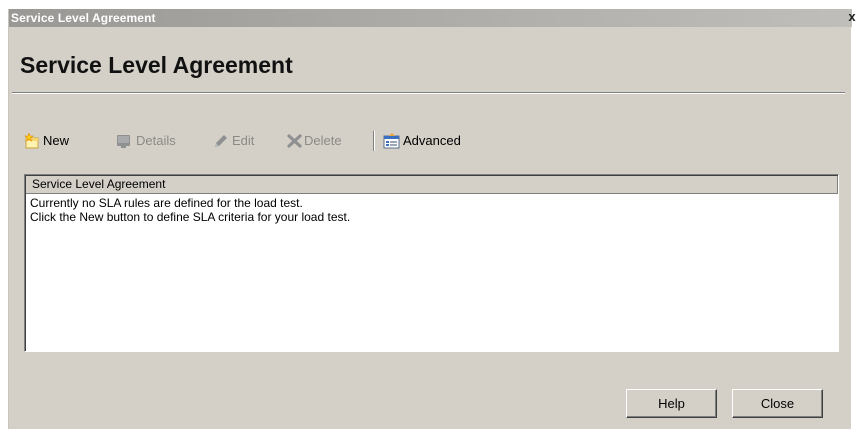  I want to click on details-button: Details, so click(155, 141).